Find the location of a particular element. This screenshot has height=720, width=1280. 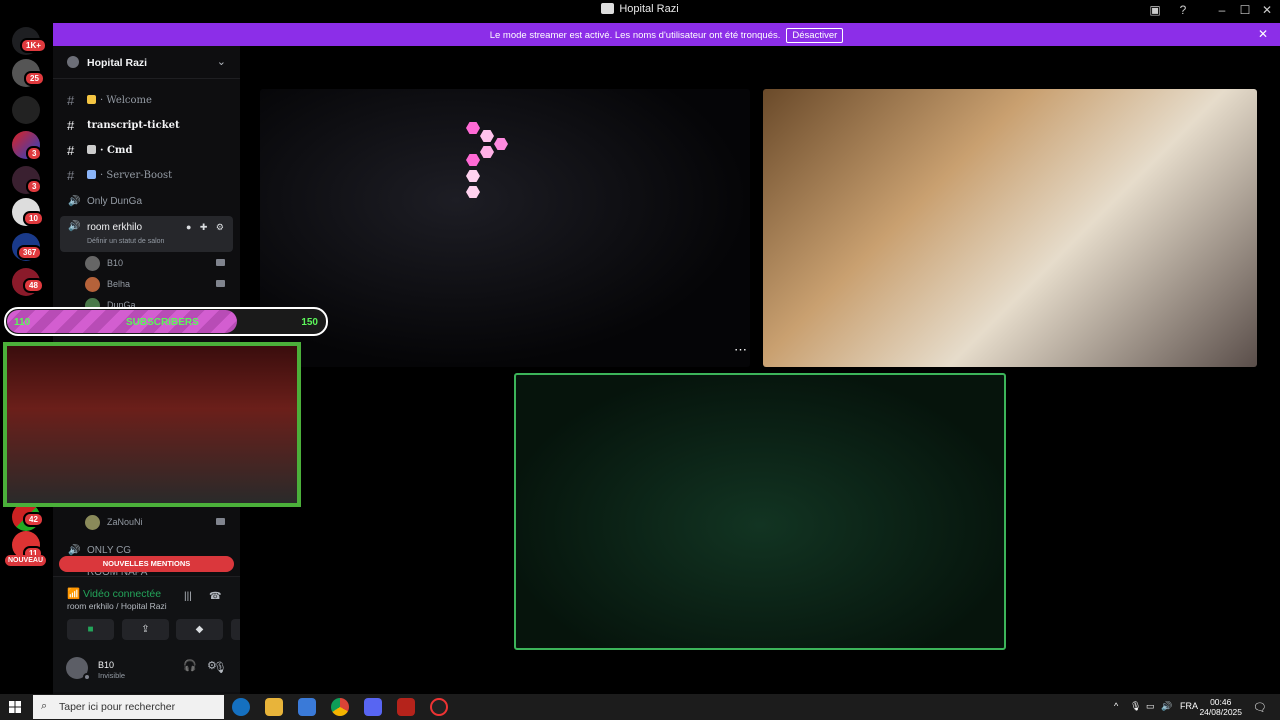

language-indicator: FRA is located at coordinates (1189, 706).